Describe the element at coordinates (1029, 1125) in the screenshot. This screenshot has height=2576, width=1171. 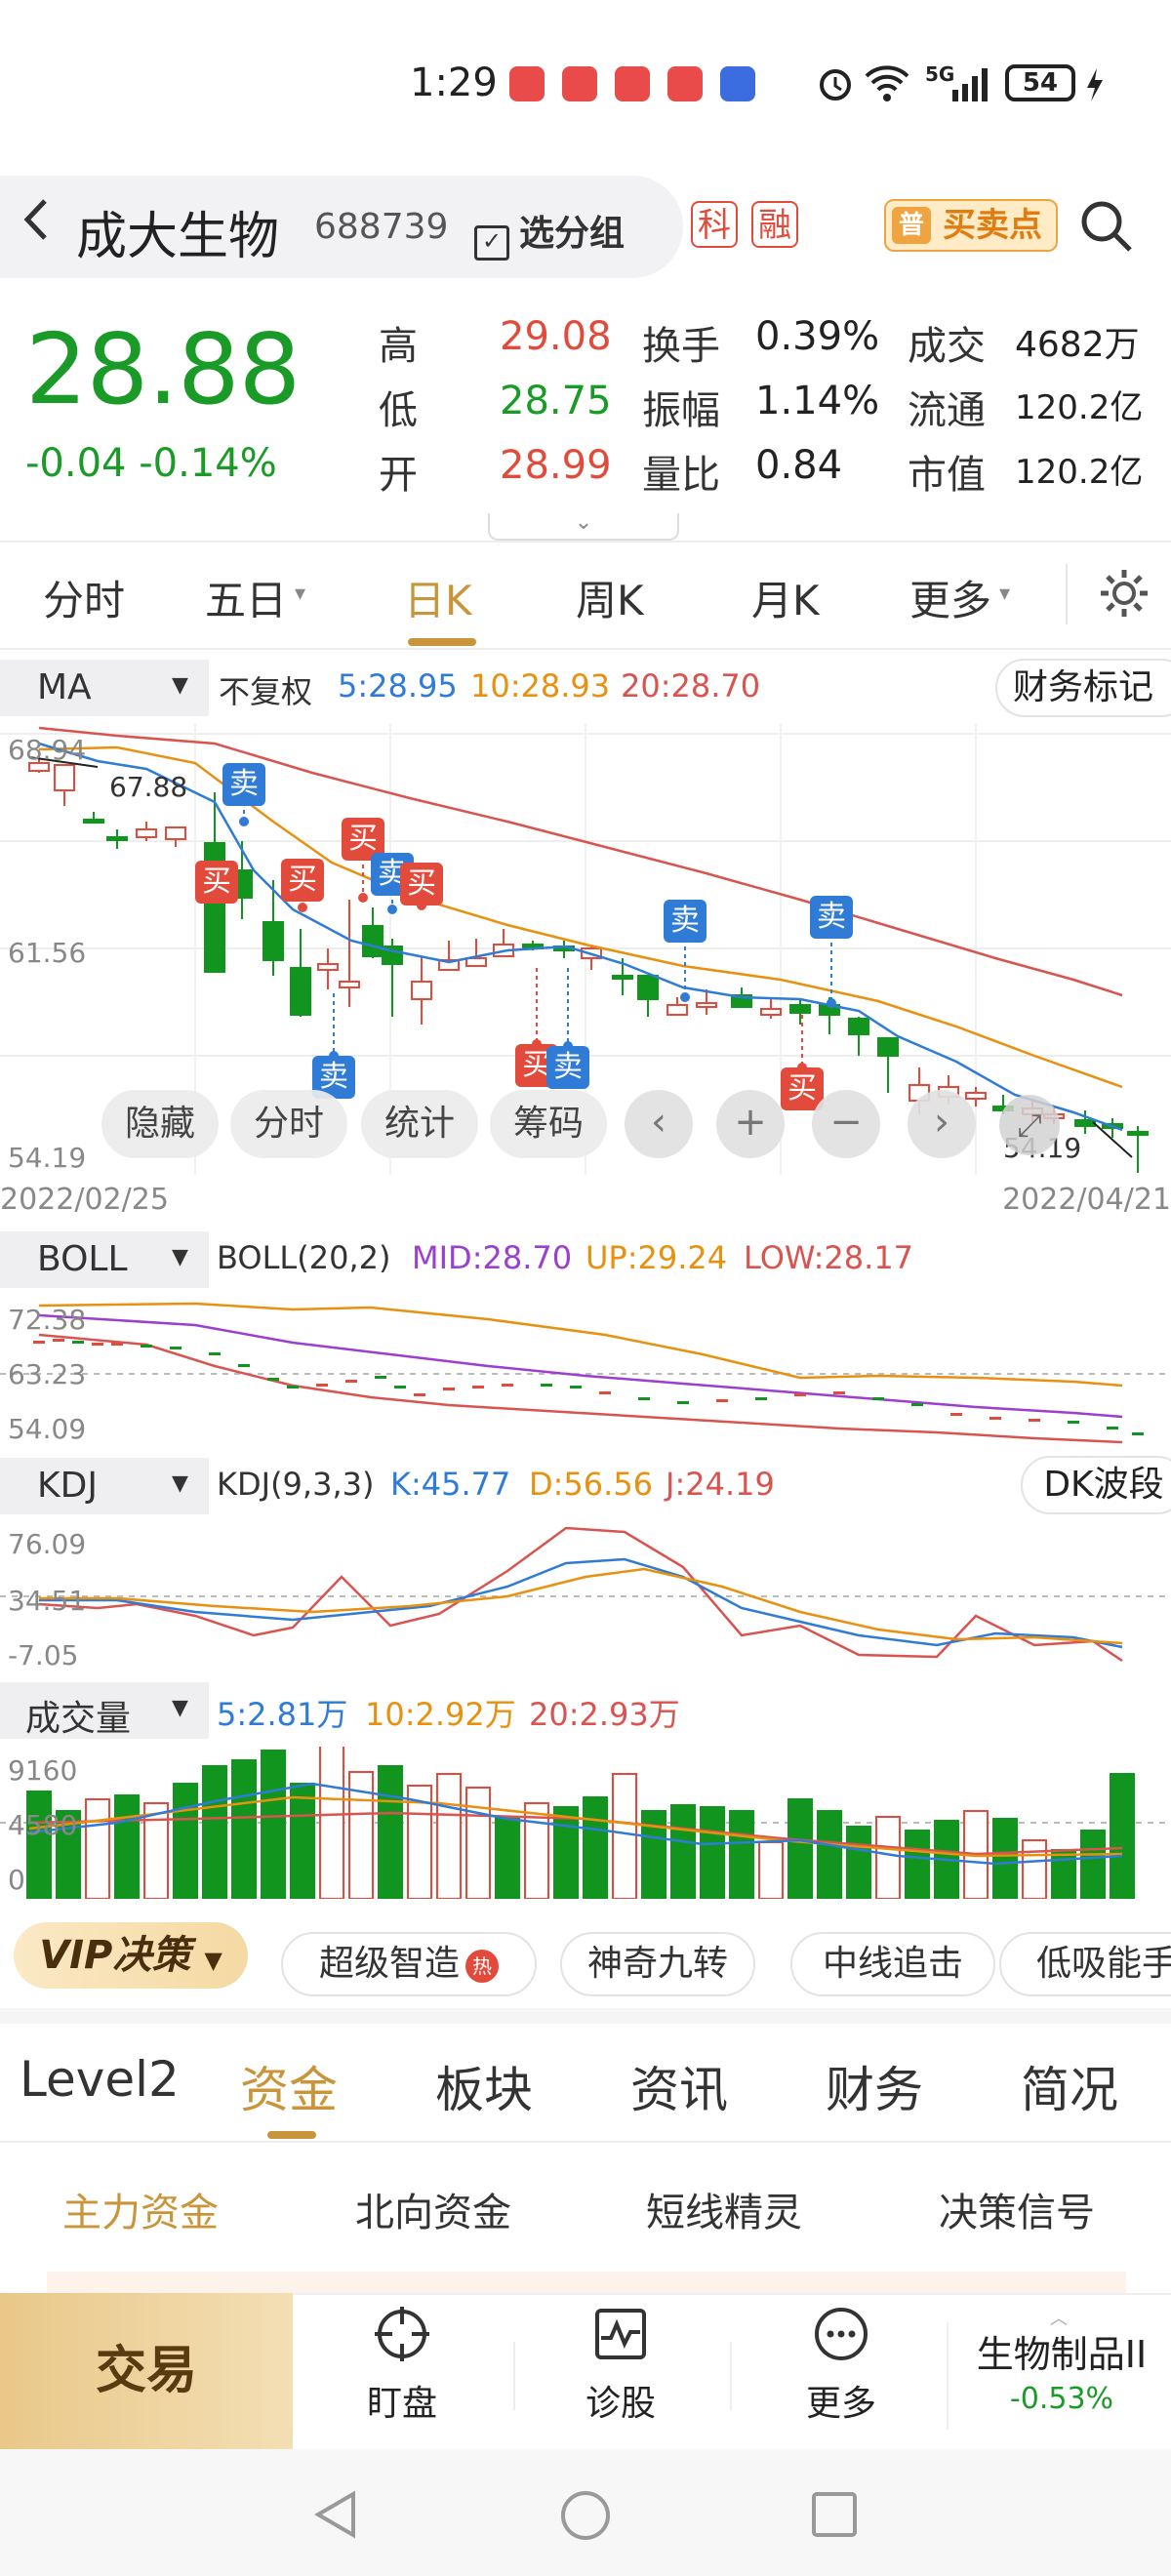
I see `expand-fullscreen-button: ⤢` at that location.